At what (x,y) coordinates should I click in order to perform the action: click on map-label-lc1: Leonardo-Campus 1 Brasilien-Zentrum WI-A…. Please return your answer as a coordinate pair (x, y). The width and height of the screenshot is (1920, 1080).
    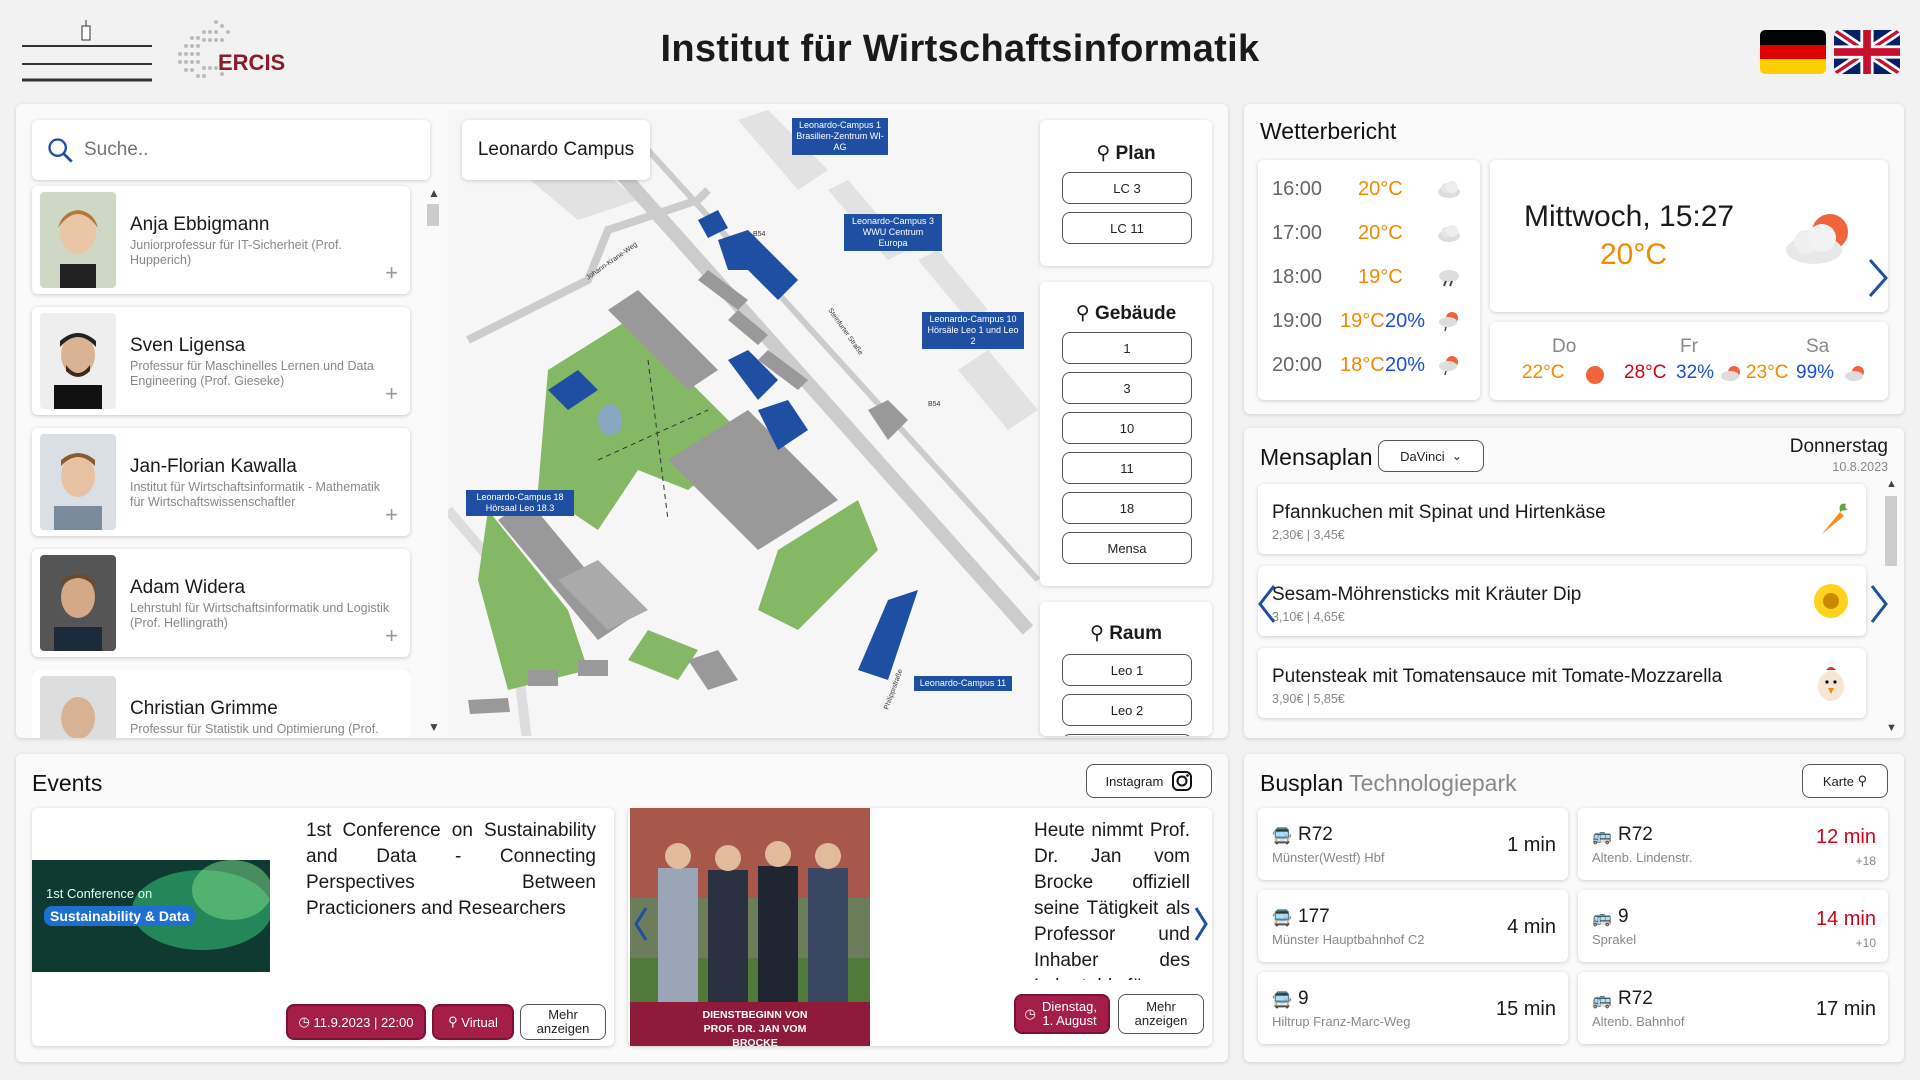
    Looking at the image, I should click on (840, 136).